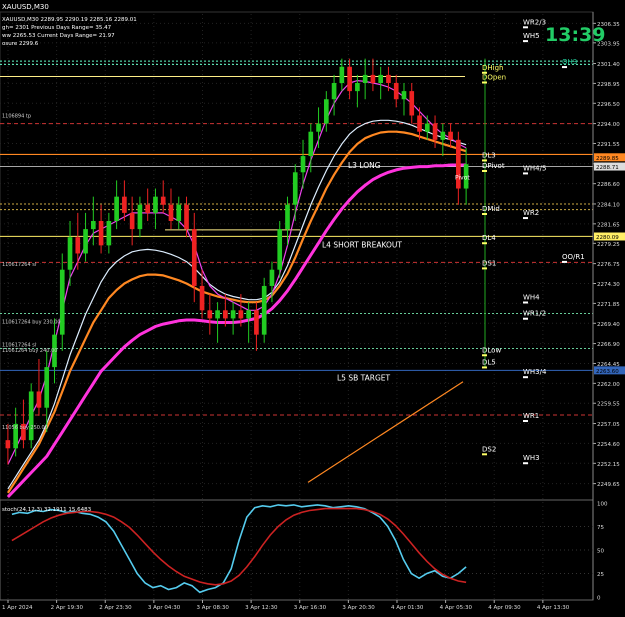 Image resolution: width=625 pixels, height=617 pixels. Describe the element at coordinates (608, 345) in the screenshot. I see `price-tick-label: 2266.90` at that location.